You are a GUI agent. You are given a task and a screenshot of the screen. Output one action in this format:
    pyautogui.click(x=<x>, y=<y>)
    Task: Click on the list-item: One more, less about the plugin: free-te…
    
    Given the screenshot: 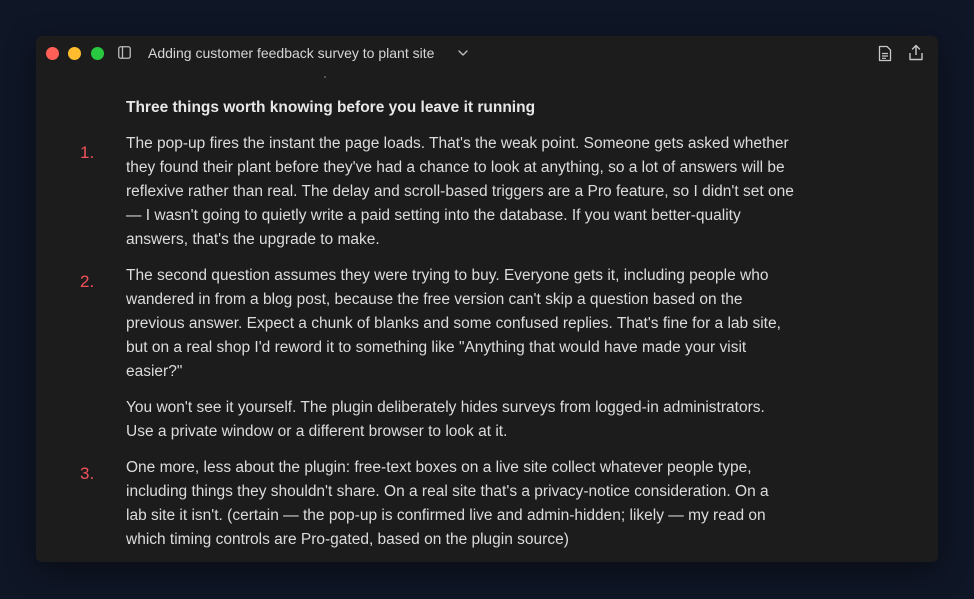 What is the action you would take?
    pyautogui.click(x=482, y=504)
    